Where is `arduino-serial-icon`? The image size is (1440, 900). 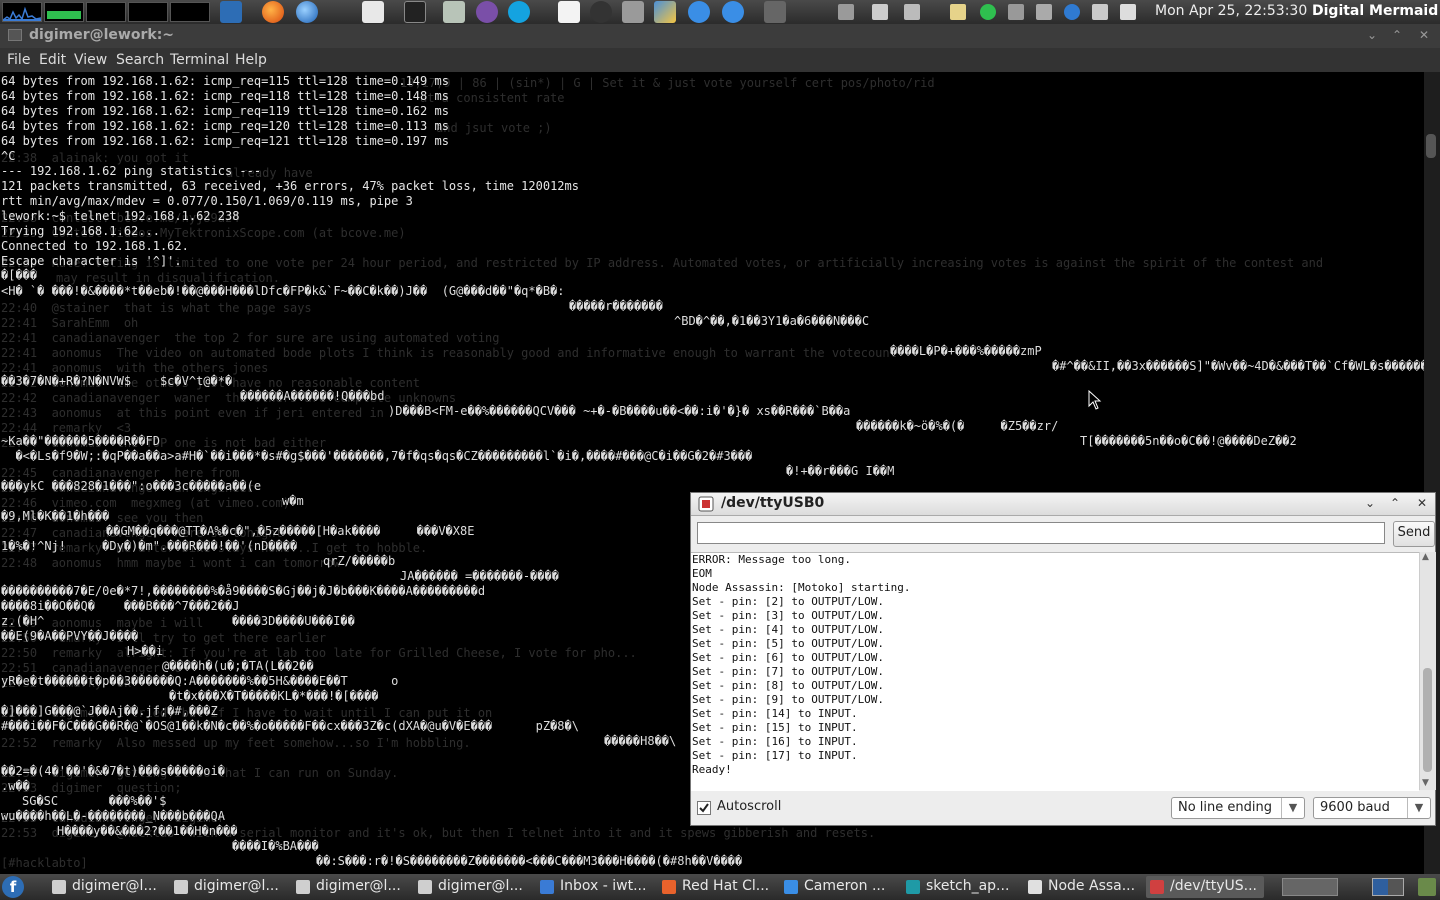 arduino-serial-icon is located at coordinates (1157, 887).